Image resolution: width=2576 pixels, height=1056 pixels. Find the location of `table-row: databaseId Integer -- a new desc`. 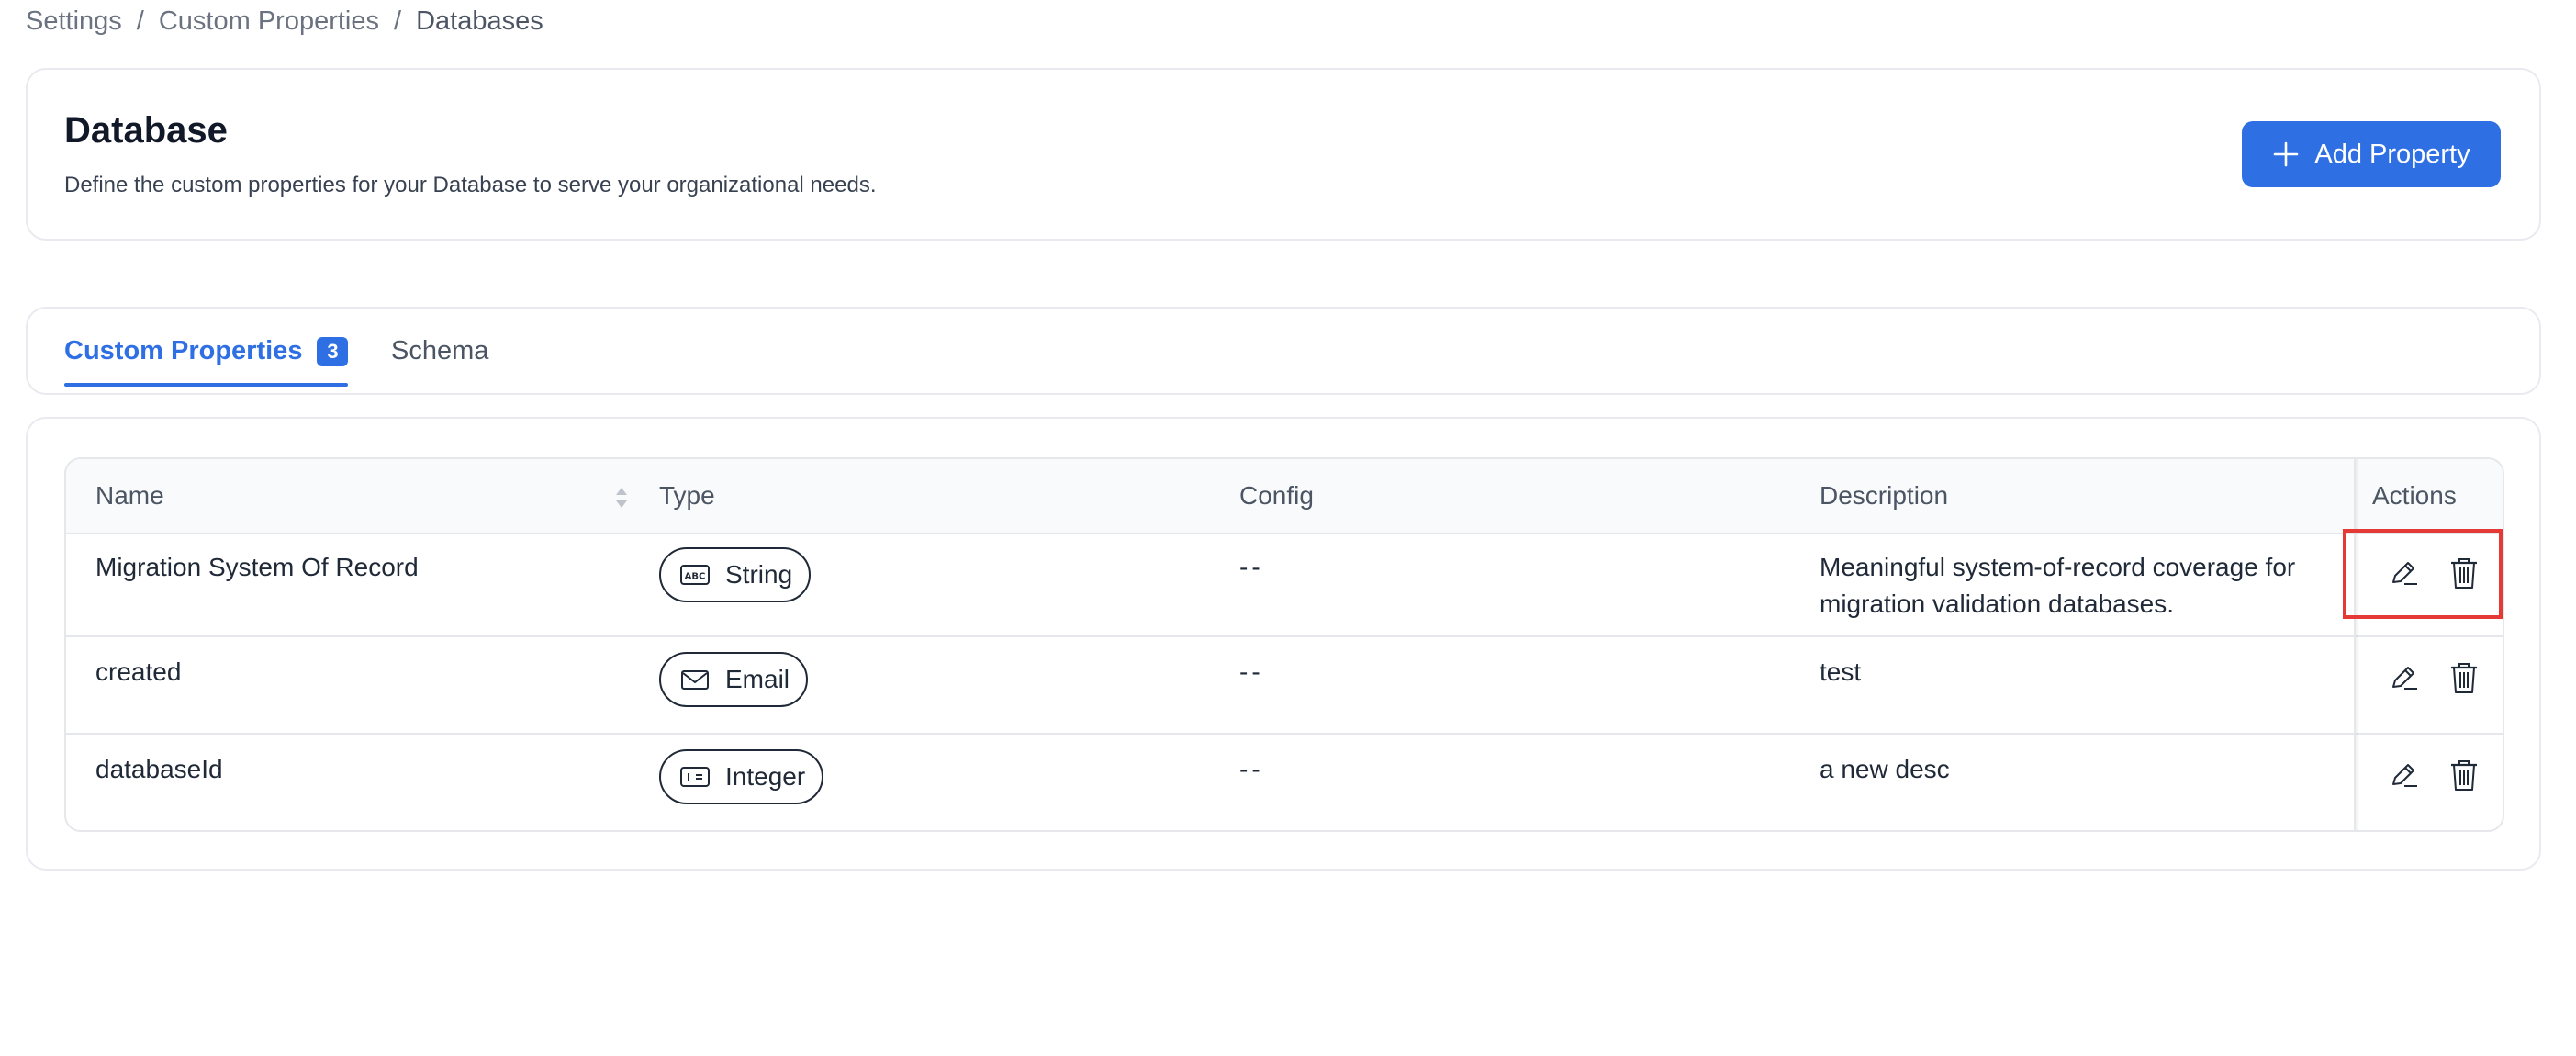

table-row: databaseId Integer -- a new desc is located at coordinates (1284, 782).